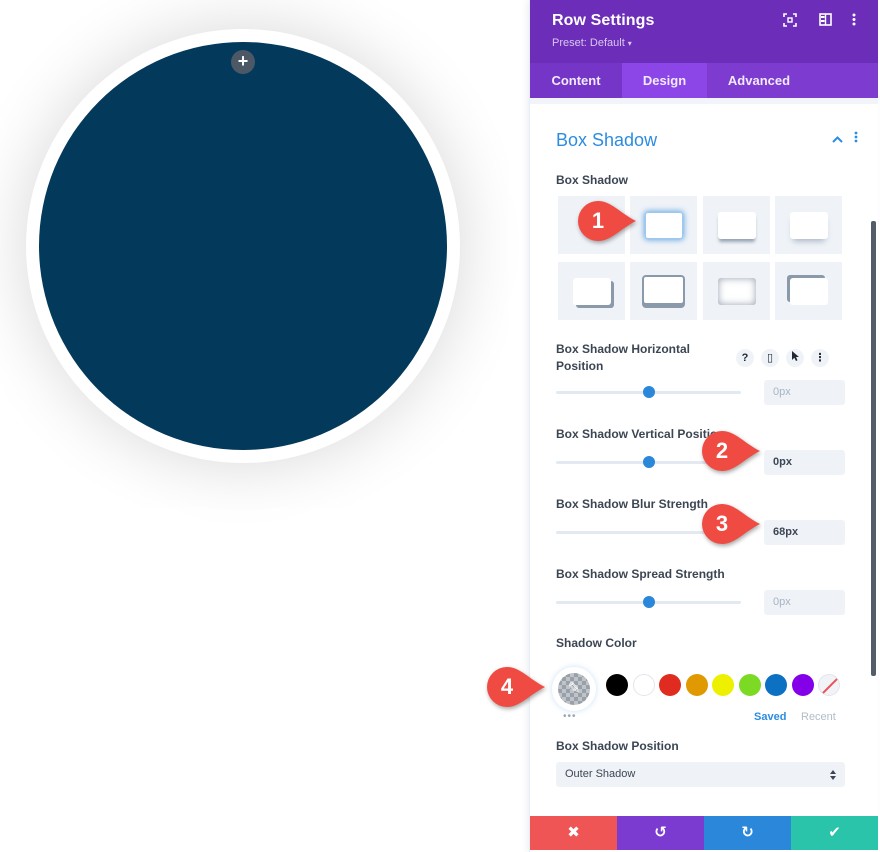 This screenshot has width=880, height=852. I want to click on horizontal-position-input: 0px, so click(804, 392).